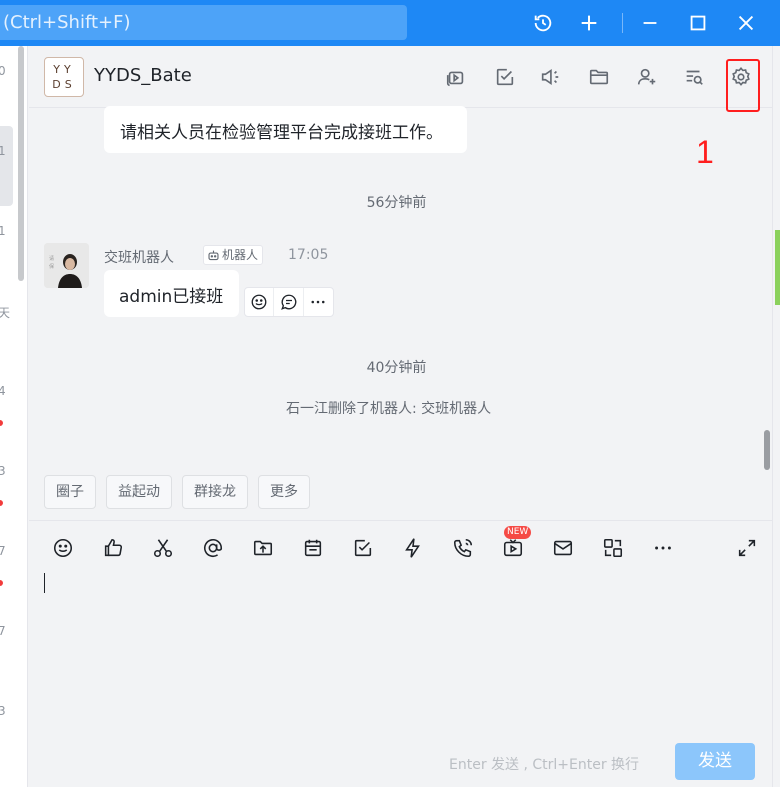 The height and width of the screenshot is (787, 780). Describe the element at coordinates (767, 450) in the screenshot. I see `message-scrollbar` at that location.